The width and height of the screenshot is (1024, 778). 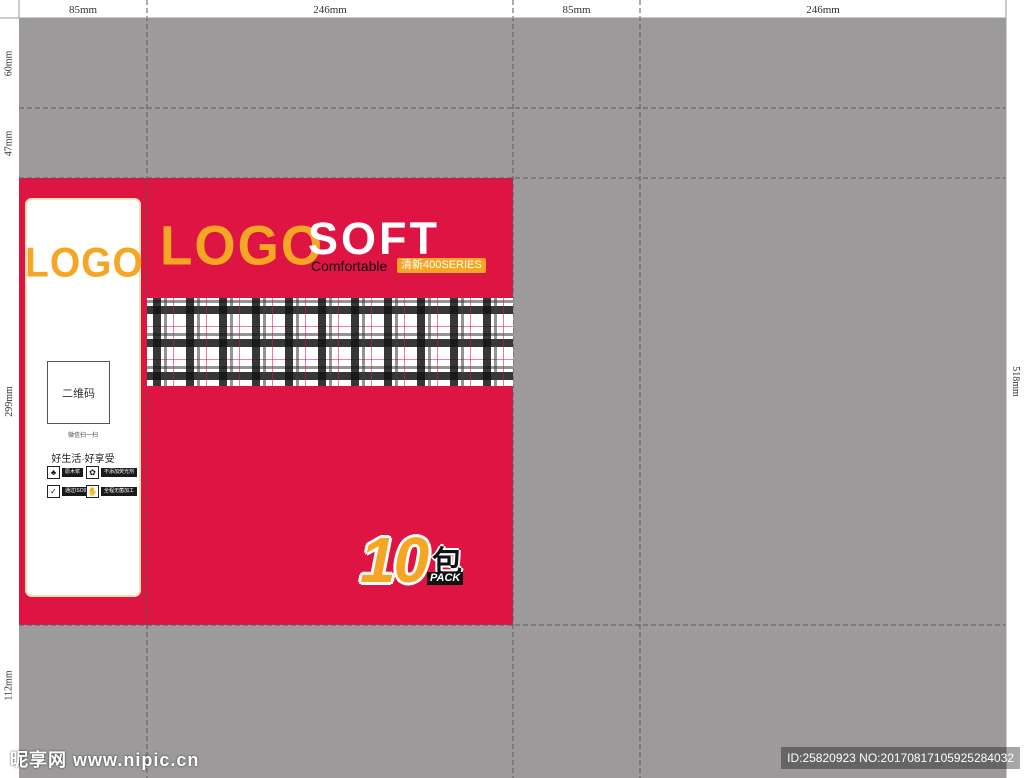 I want to click on cert-badge-1: ♣ 原木浆, so click(x=65, y=472).